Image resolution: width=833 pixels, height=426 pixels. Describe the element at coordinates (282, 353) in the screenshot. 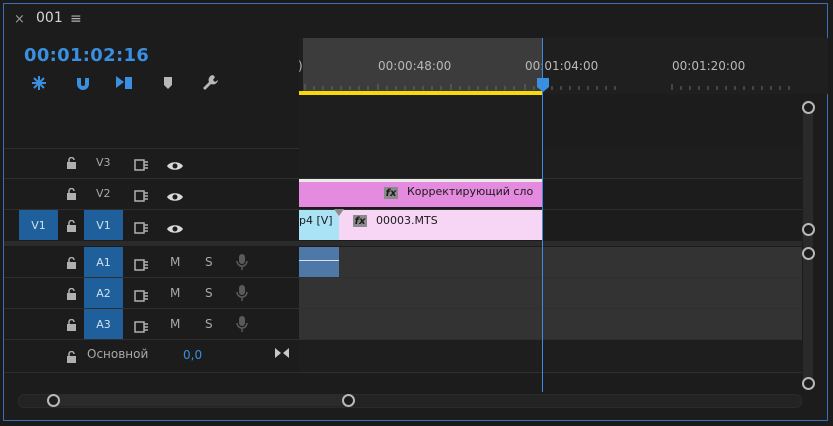

I see `go-to-edit-point-icon` at that location.